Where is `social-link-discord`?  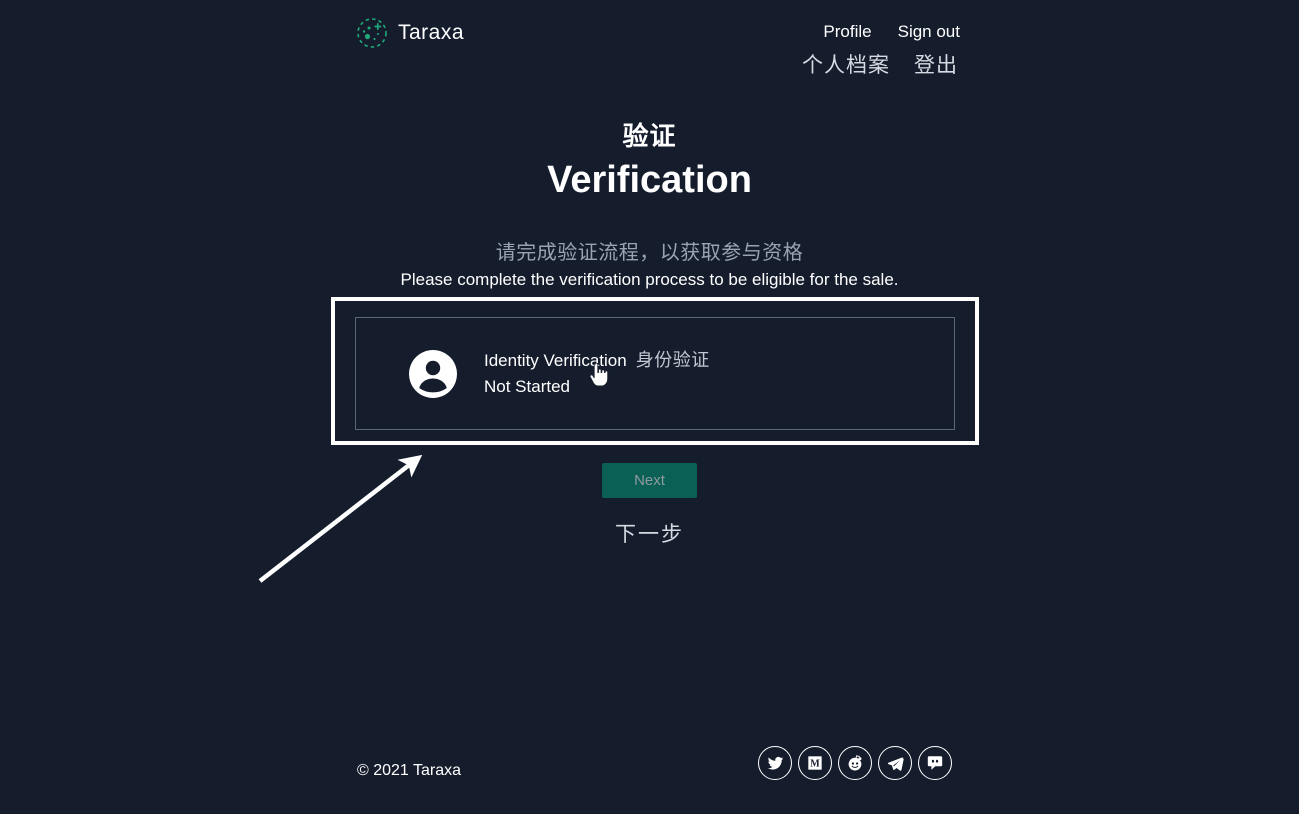
social-link-discord is located at coordinates (935, 763).